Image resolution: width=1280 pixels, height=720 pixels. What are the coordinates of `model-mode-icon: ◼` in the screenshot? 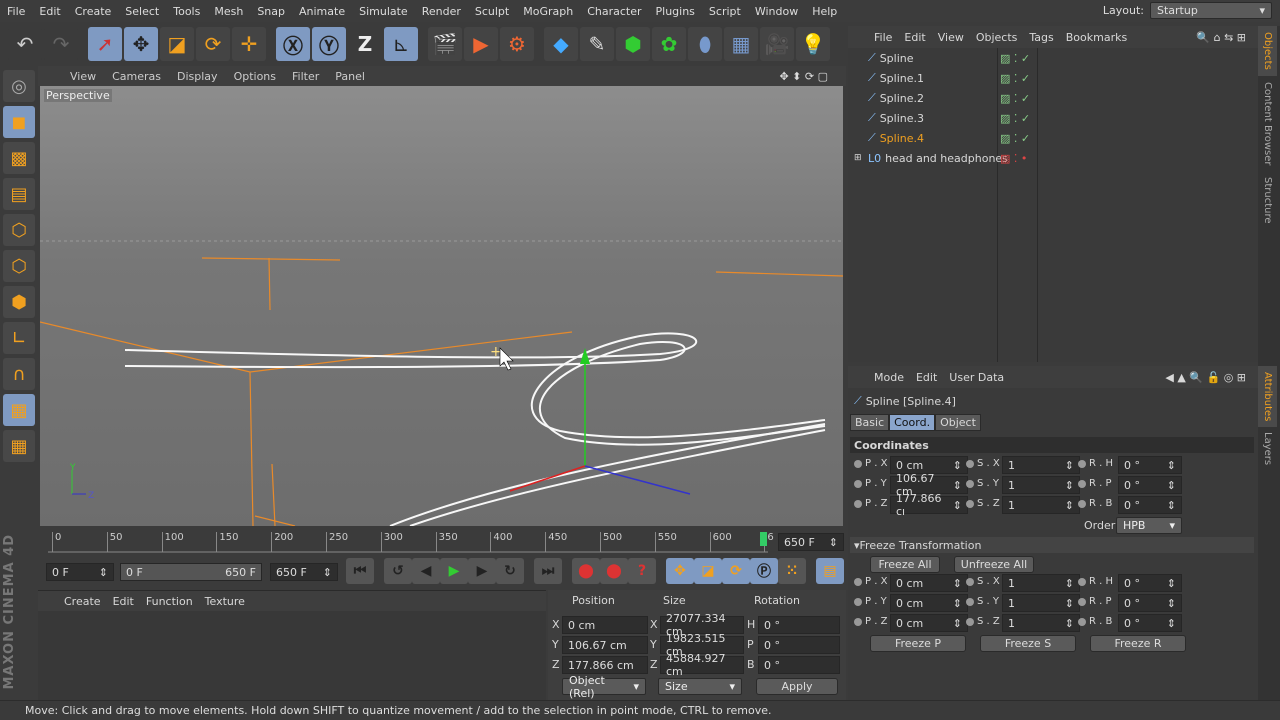 It's located at (19, 122).